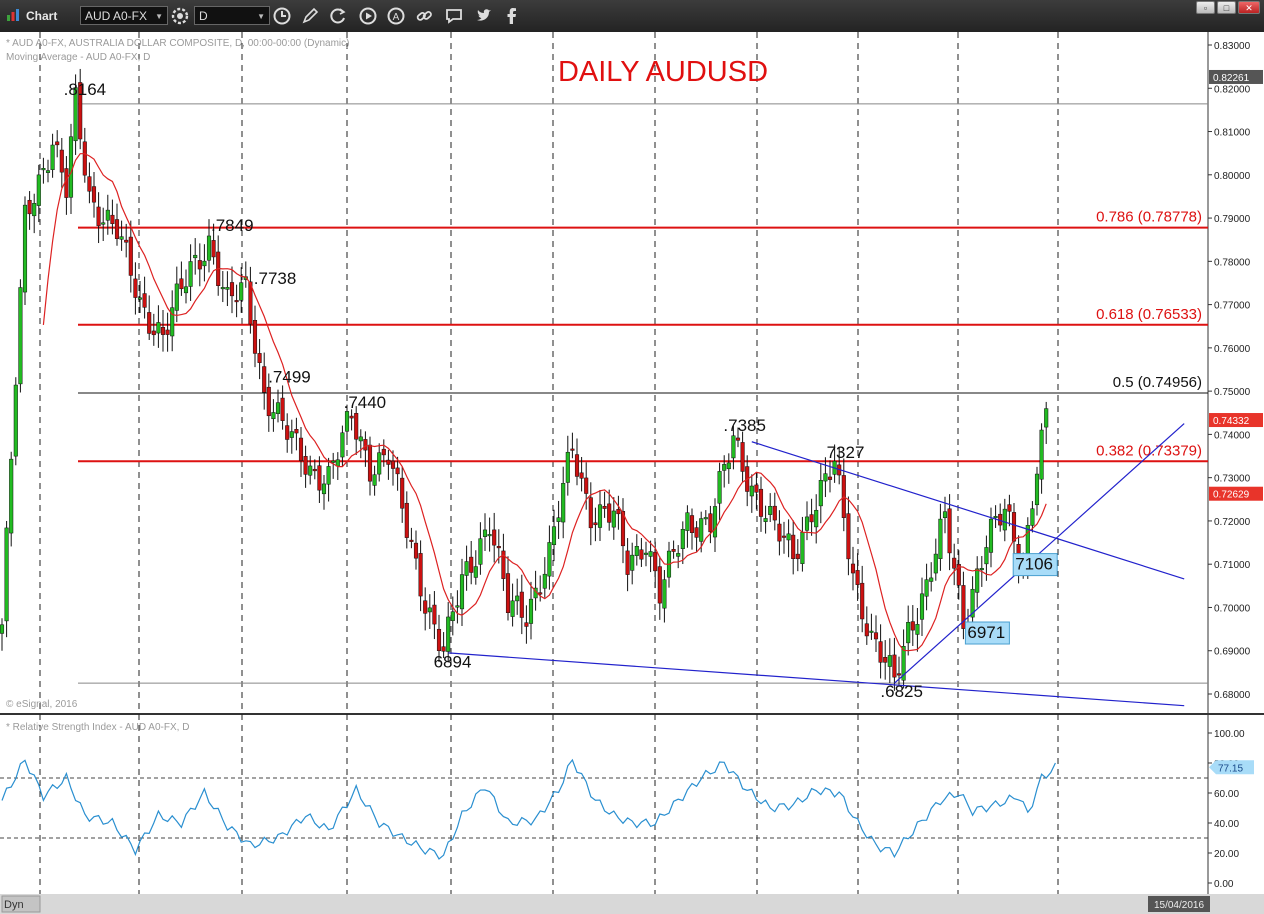  I want to click on price-marker-value: 0.82261, so click(1231, 78).